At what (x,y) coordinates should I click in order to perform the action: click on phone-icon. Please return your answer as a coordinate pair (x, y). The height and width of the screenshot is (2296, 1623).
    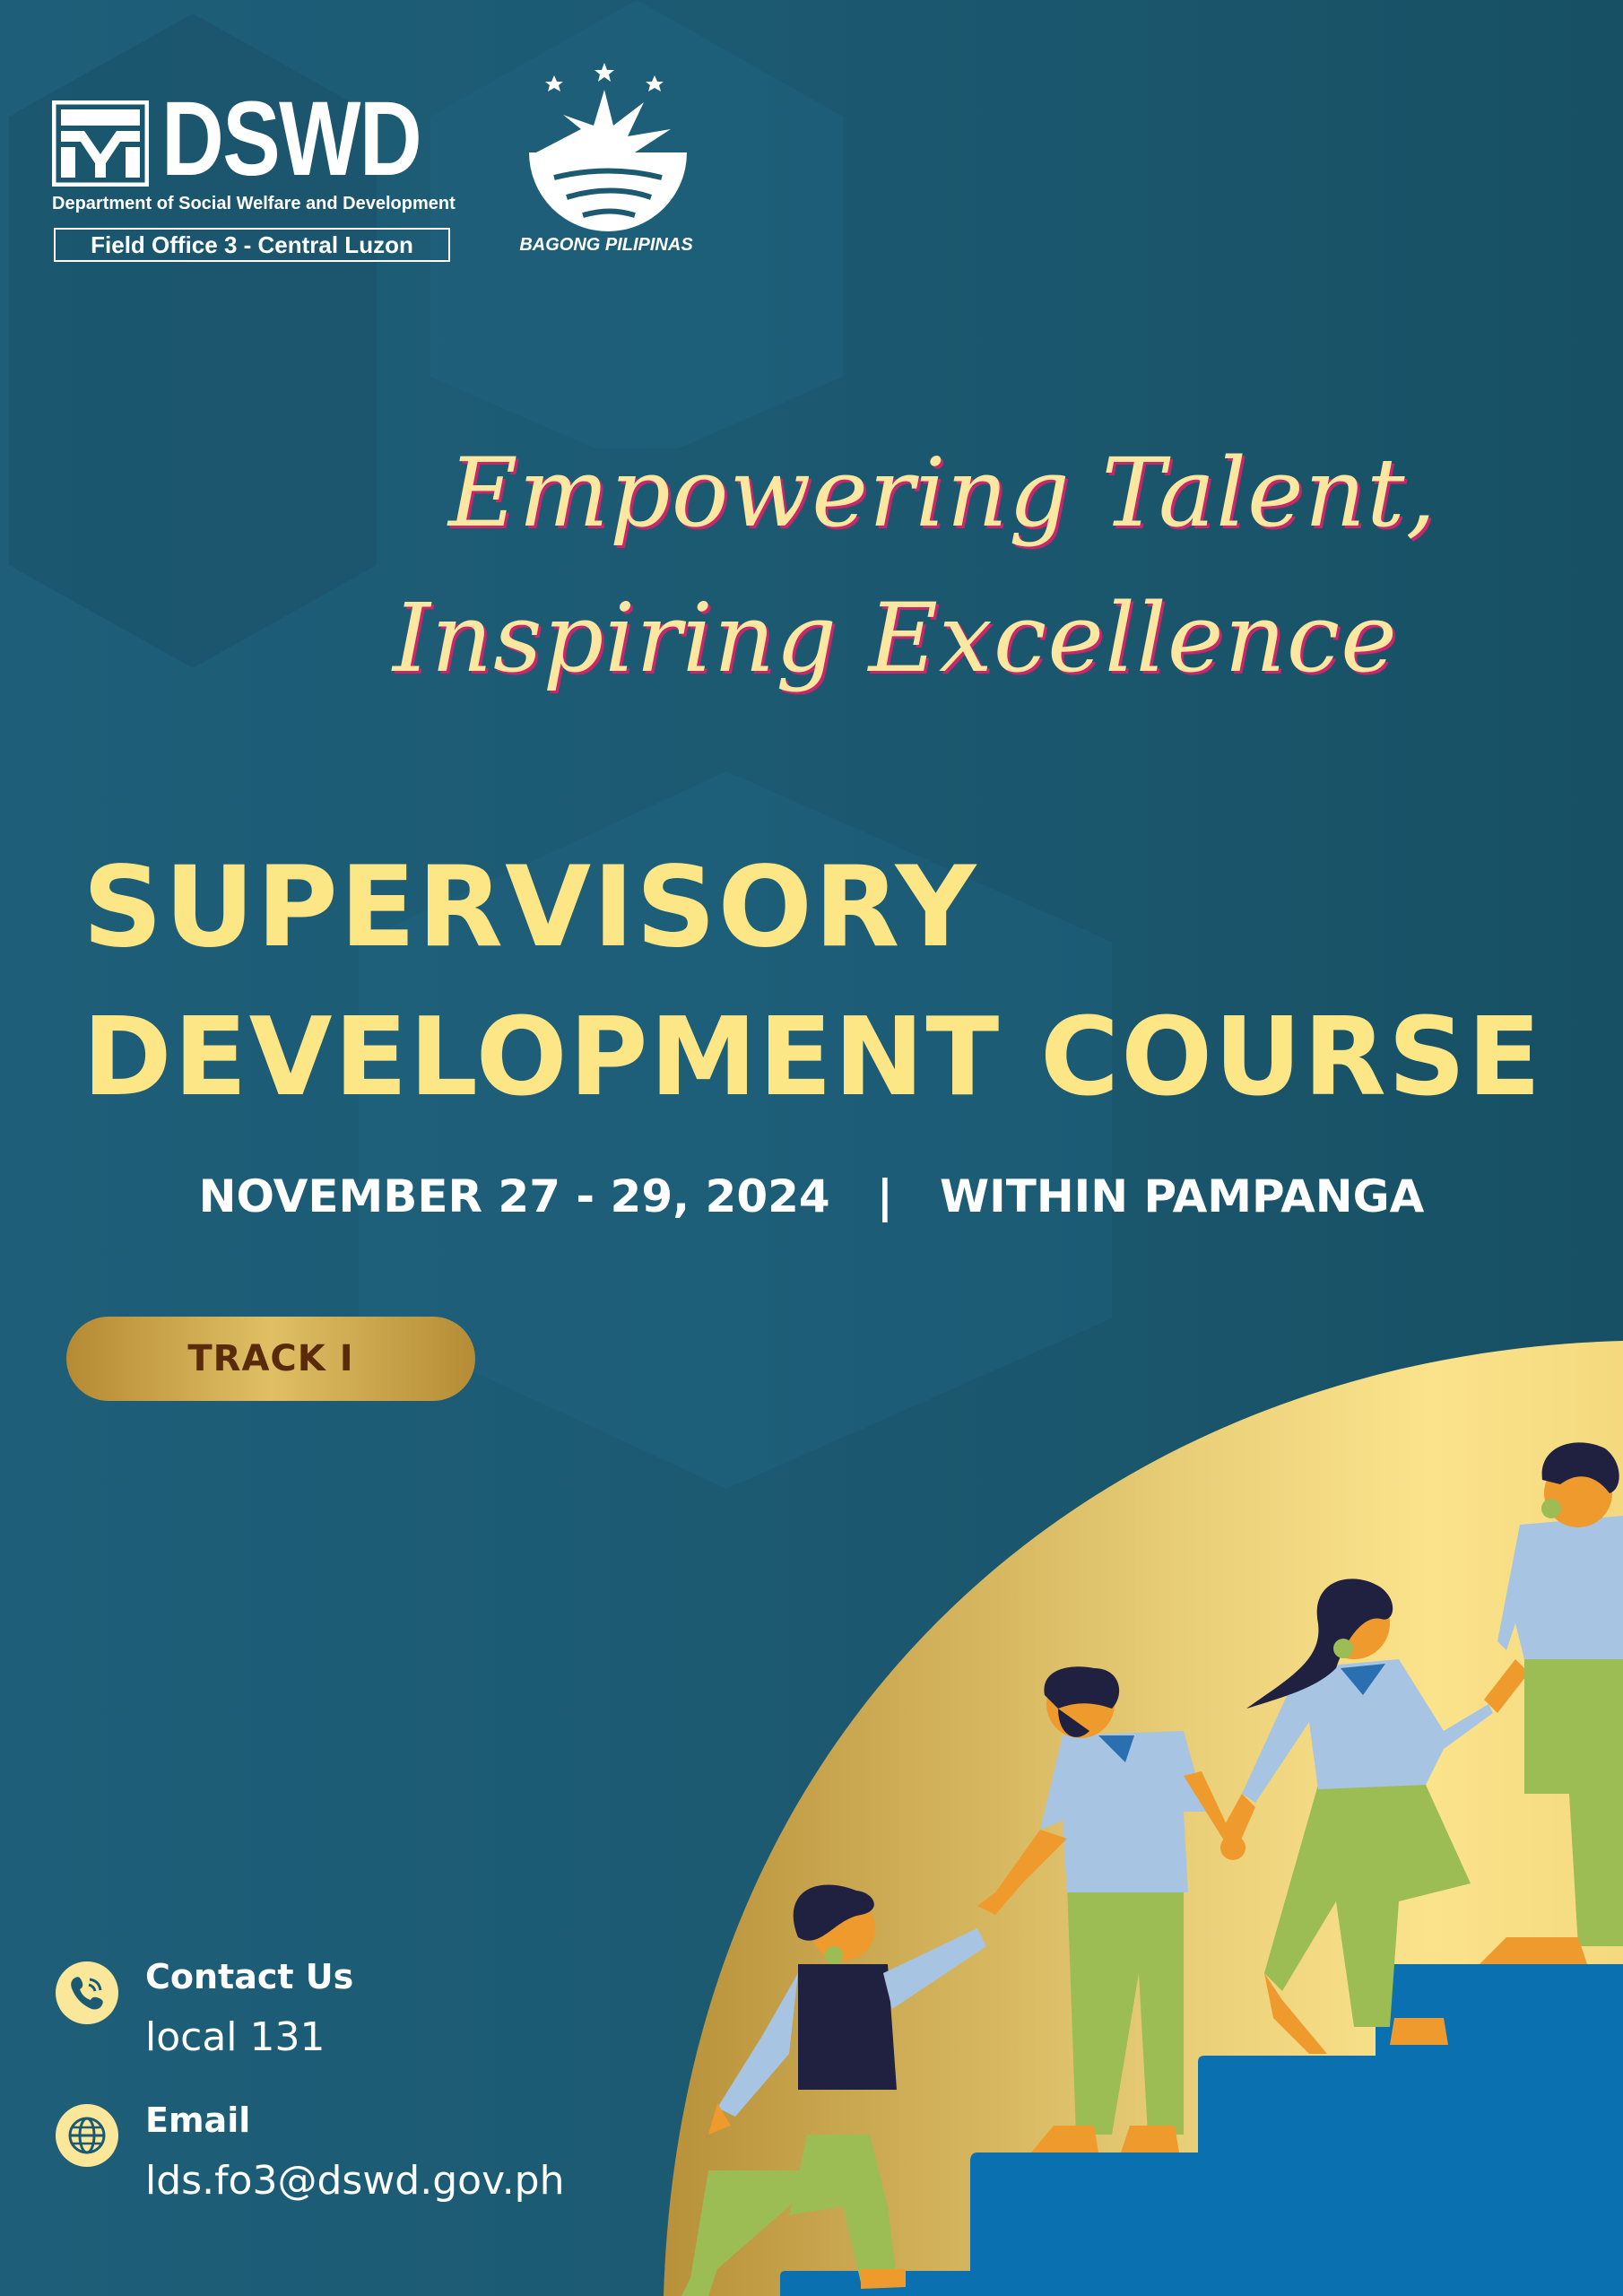
    Looking at the image, I should click on (87, 1993).